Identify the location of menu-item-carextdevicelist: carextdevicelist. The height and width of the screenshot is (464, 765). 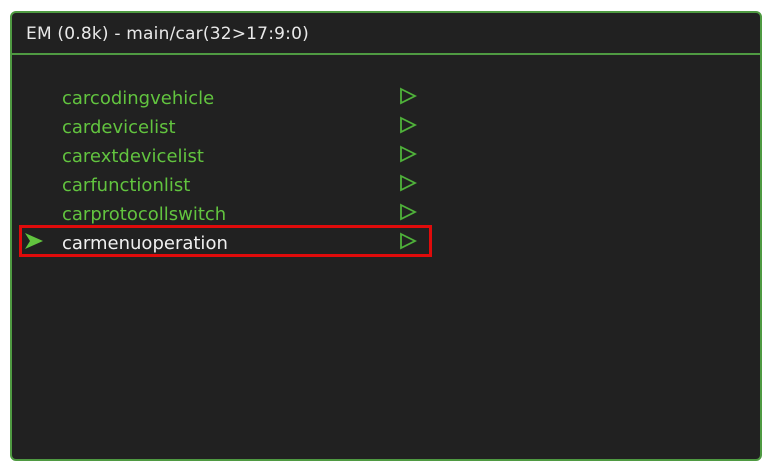
(252, 156).